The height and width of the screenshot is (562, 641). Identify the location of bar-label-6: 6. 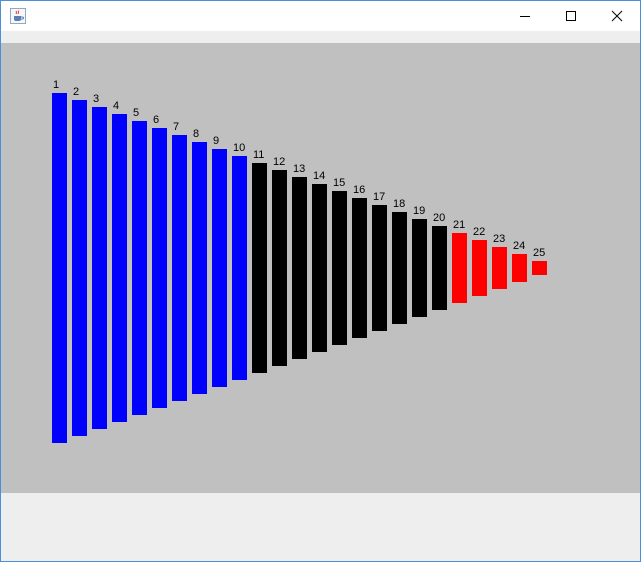
(156, 120).